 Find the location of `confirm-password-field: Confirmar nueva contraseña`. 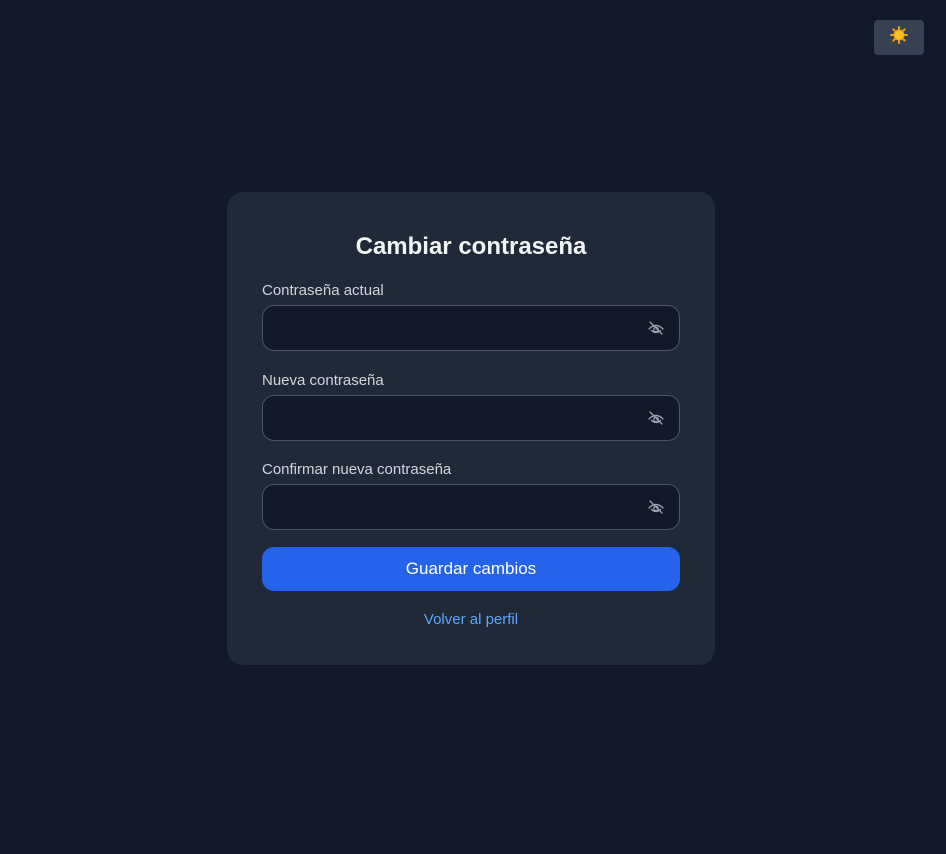

confirm-password-field: Confirmar nueva contraseña is located at coordinates (471, 495).